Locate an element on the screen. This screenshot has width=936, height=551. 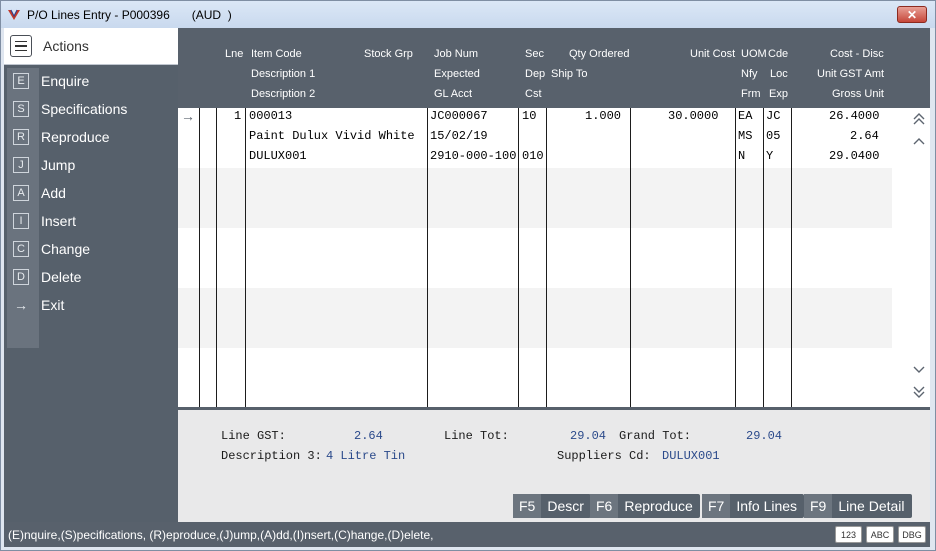
enquire-key-icon: E is located at coordinates (21, 81).